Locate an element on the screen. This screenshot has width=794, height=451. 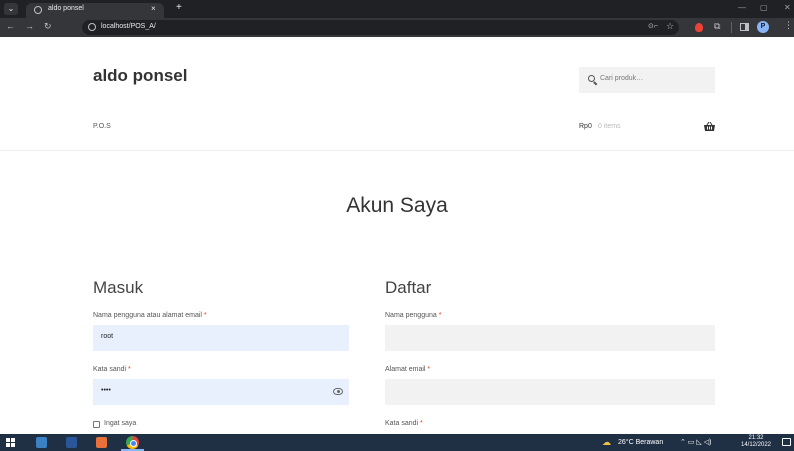
login-password-value: •••• is located at coordinates (106, 390).